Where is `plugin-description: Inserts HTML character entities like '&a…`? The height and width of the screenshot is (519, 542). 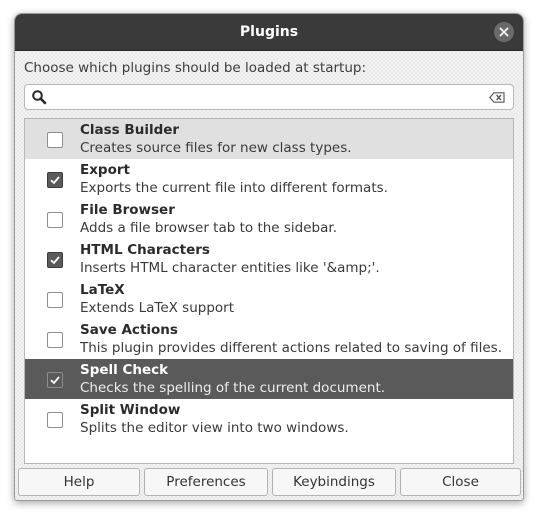 plugin-description: Inserts HTML character entities like '&a… is located at coordinates (230, 268).